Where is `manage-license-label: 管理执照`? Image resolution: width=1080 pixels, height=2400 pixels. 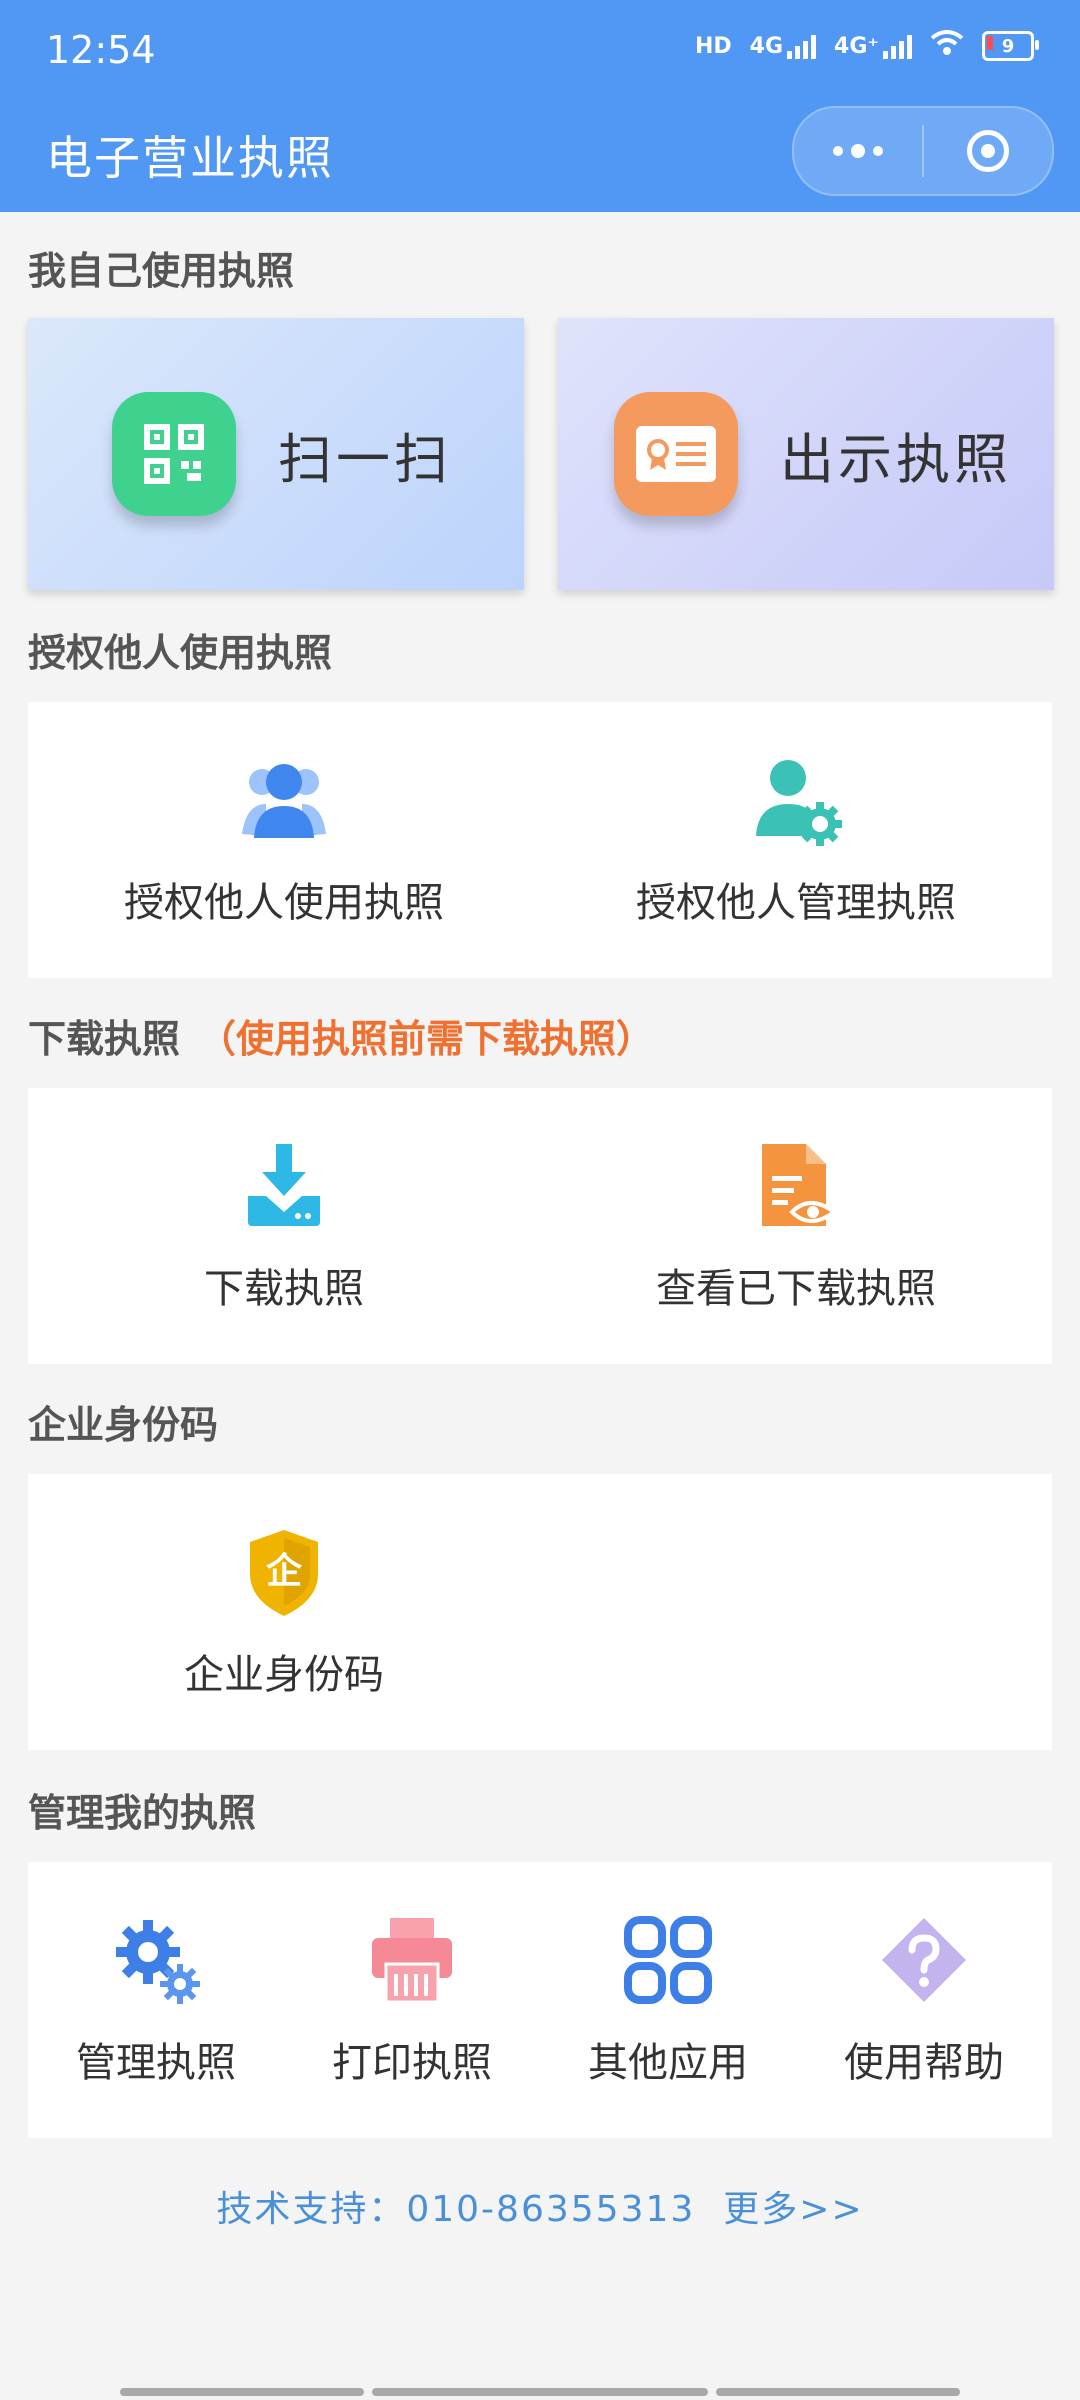 manage-license-label: 管理执照 is located at coordinates (156, 2063).